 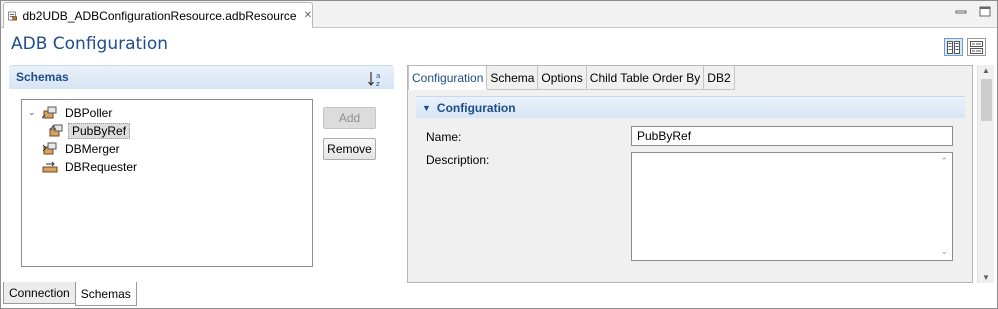 What do you see at coordinates (719, 78) in the screenshot?
I see `tab-db2: DB2` at bounding box center [719, 78].